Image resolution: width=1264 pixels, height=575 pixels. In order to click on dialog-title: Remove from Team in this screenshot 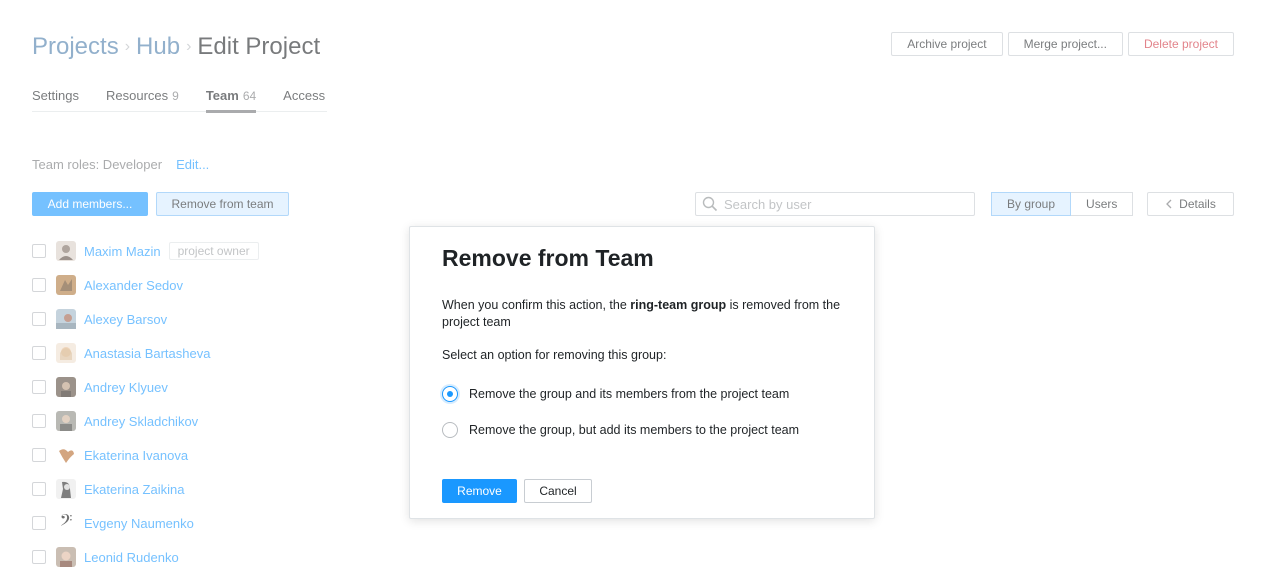, I will do `click(548, 258)`.